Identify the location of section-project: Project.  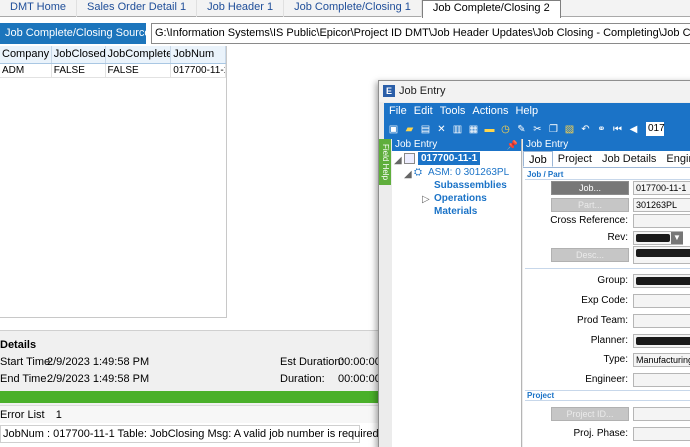
(541, 395).